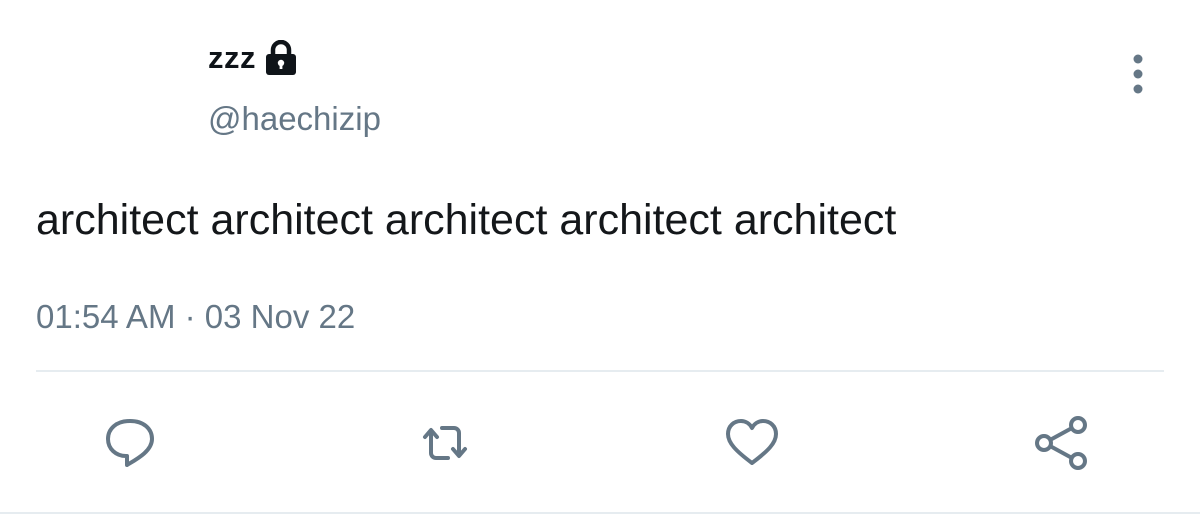 This screenshot has height=531, width=1200. What do you see at coordinates (294, 88) in the screenshot?
I see `tweet-header: zzz @haechizip` at bounding box center [294, 88].